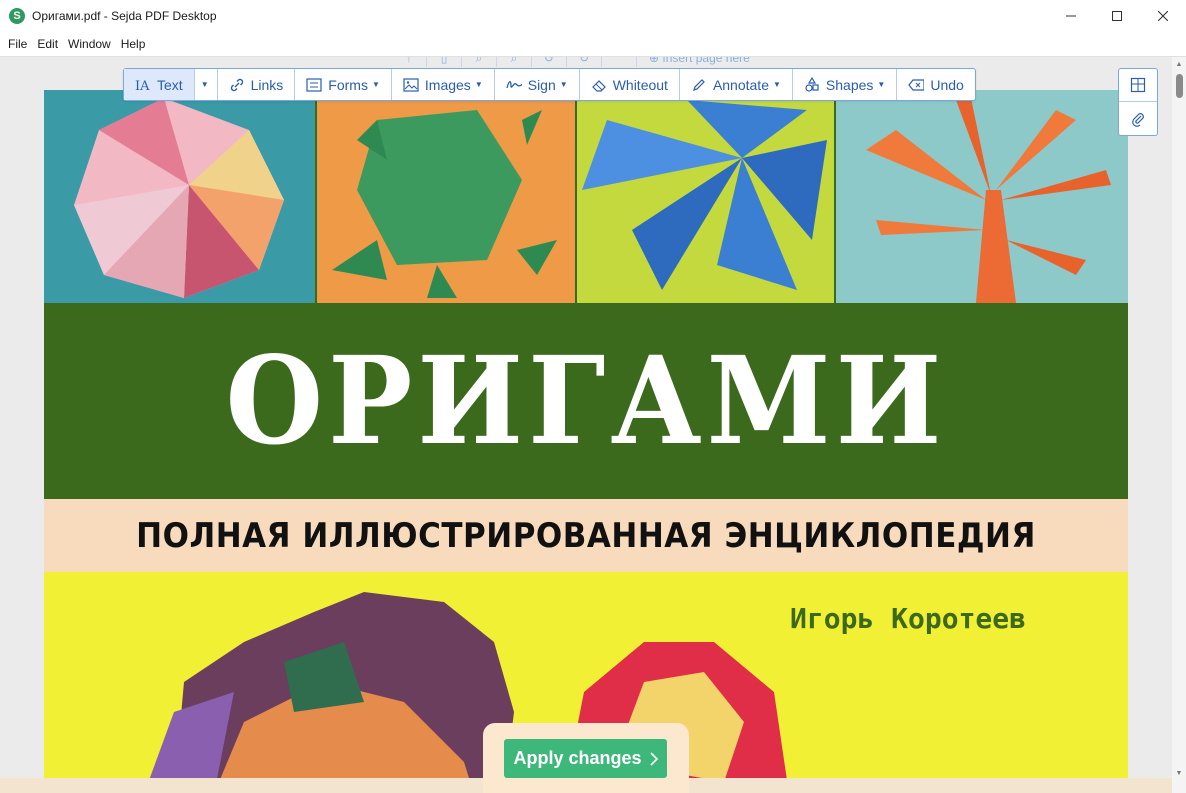  I want to click on rotate-left-icon: ↺, so click(549, 62).